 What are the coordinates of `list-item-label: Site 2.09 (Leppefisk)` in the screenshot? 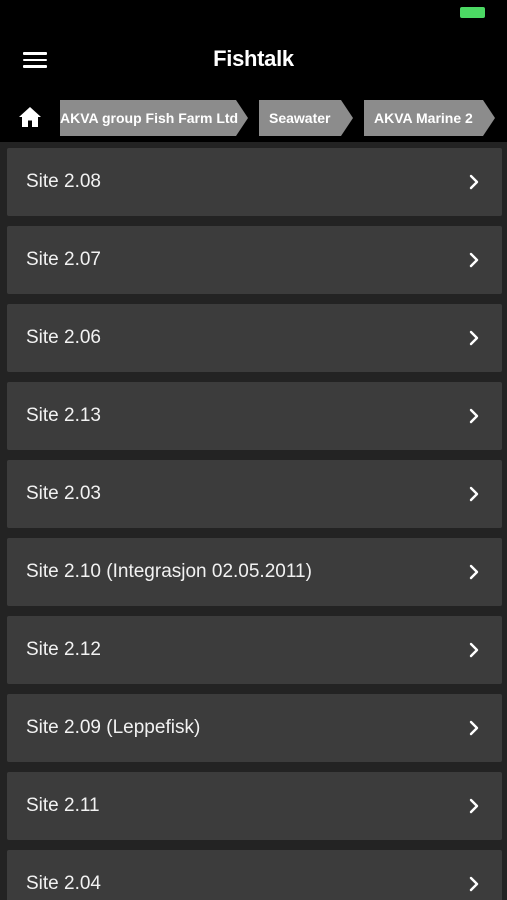 It's located at (113, 727).